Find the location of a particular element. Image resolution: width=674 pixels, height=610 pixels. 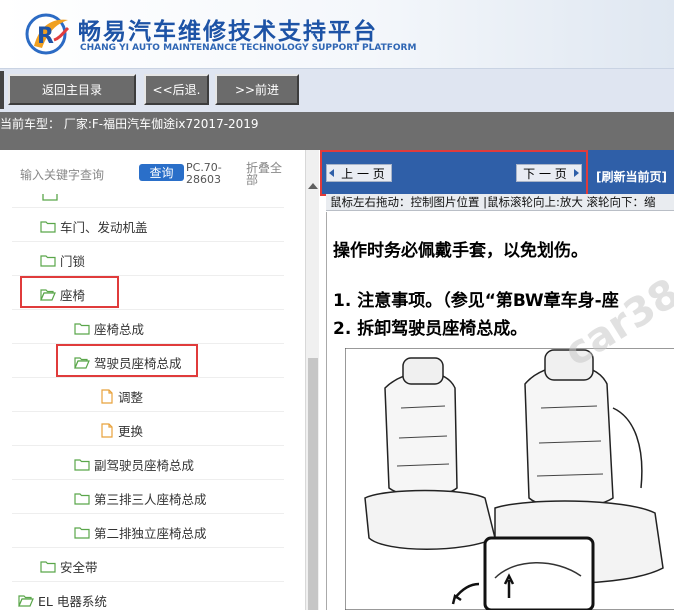

pc-code-label: PC.70-28603 is located at coordinates (204, 173).